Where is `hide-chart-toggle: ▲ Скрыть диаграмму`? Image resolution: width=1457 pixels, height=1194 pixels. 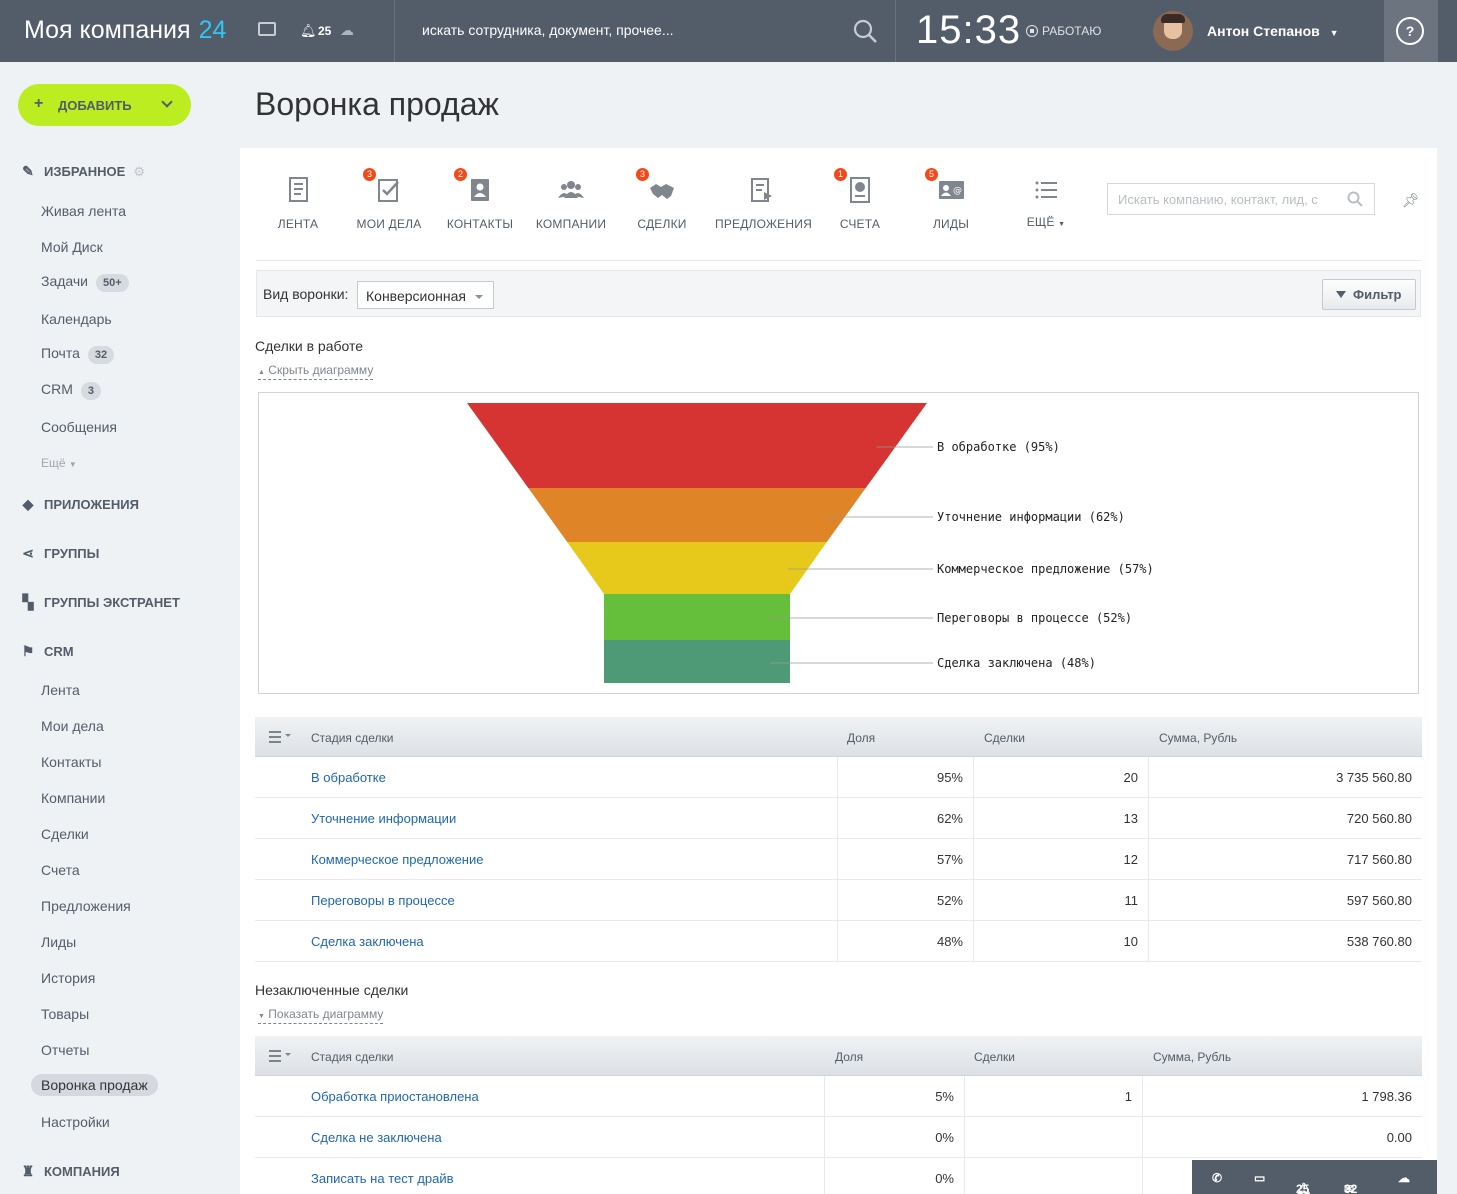
hide-chart-toggle: ▲ Скрыть диаграмму is located at coordinates (316, 372).